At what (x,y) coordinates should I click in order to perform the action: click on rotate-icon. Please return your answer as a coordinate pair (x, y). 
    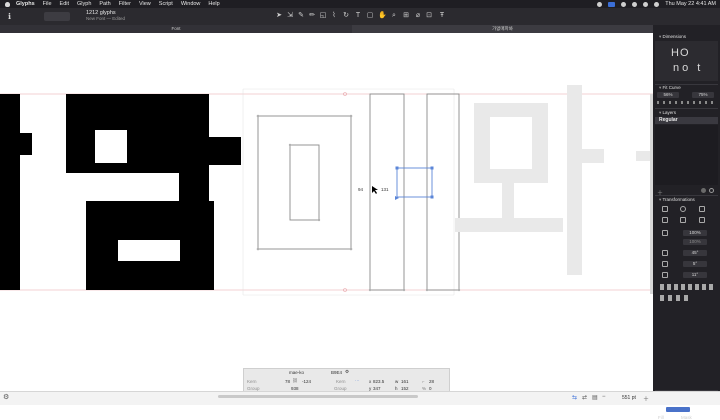
    Looking at the image, I should click on (665, 253).